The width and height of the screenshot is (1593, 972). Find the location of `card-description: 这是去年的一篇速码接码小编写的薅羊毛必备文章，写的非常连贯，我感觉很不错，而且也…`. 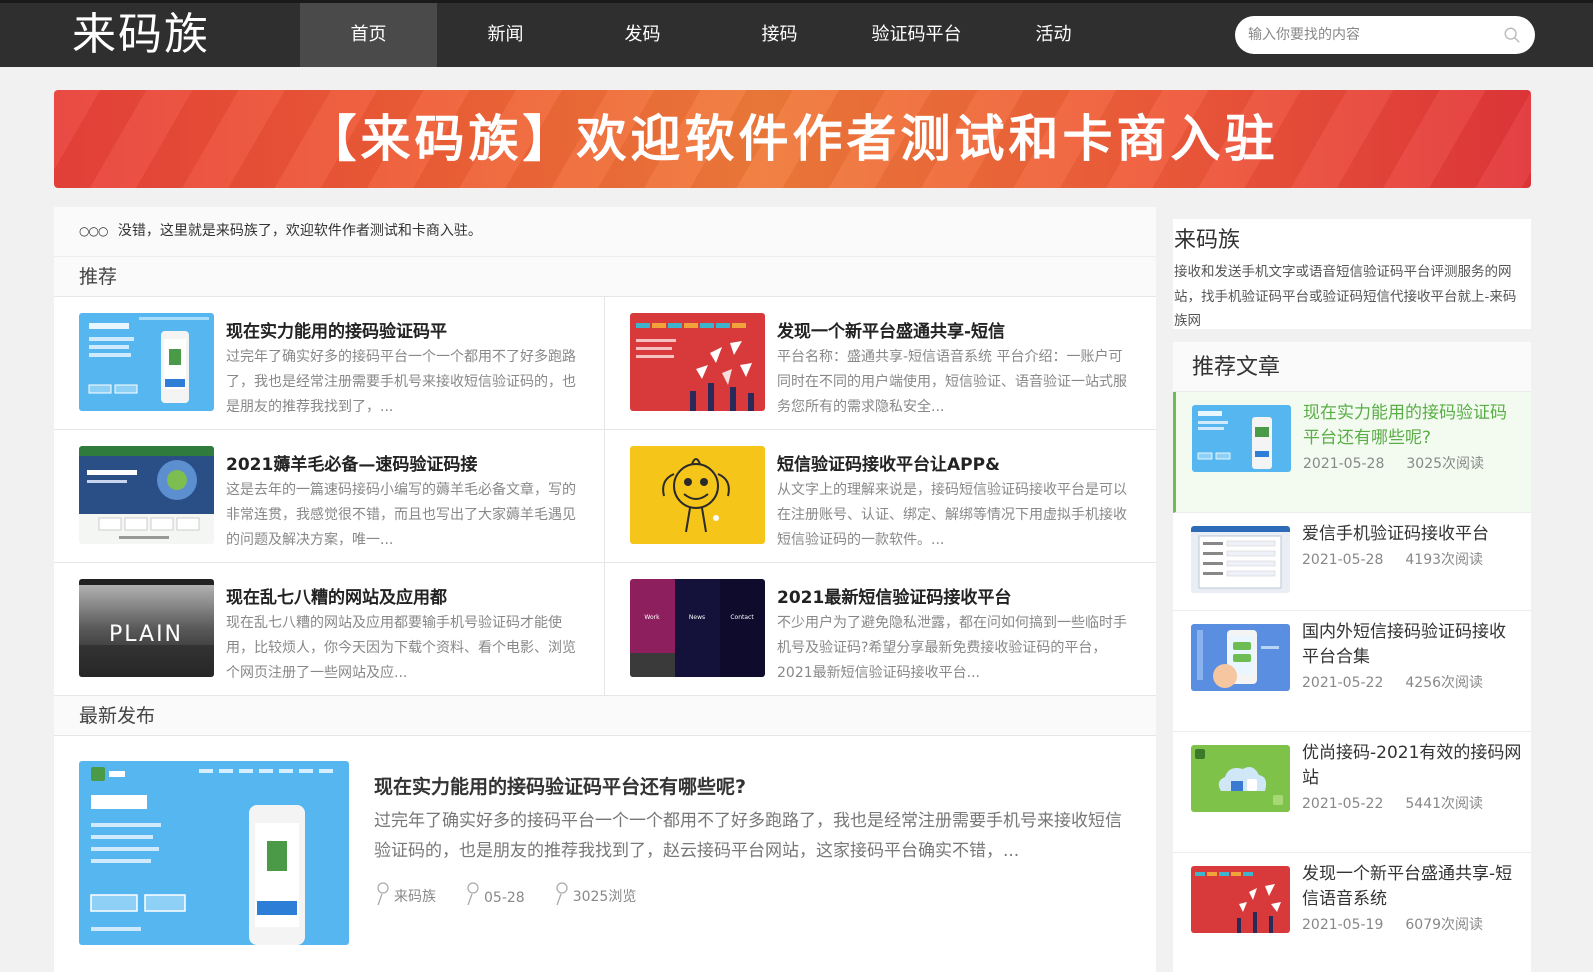

card-description: 这是去年的一篇速码接码小编写的薅羊毛必备文章，写的非常连贯，我感觉很不错，而且也… is located at coordinates (401, 515).